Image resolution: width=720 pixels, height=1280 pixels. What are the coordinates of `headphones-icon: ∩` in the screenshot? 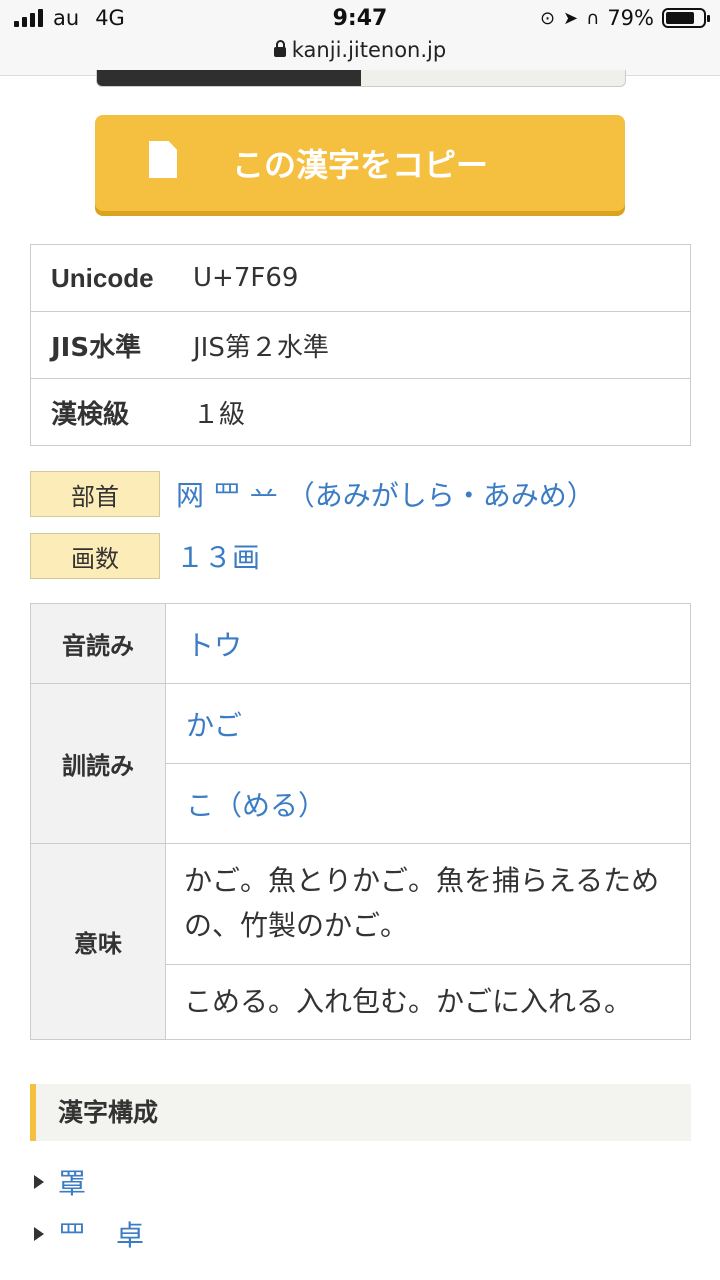 It's located at (593, 18).